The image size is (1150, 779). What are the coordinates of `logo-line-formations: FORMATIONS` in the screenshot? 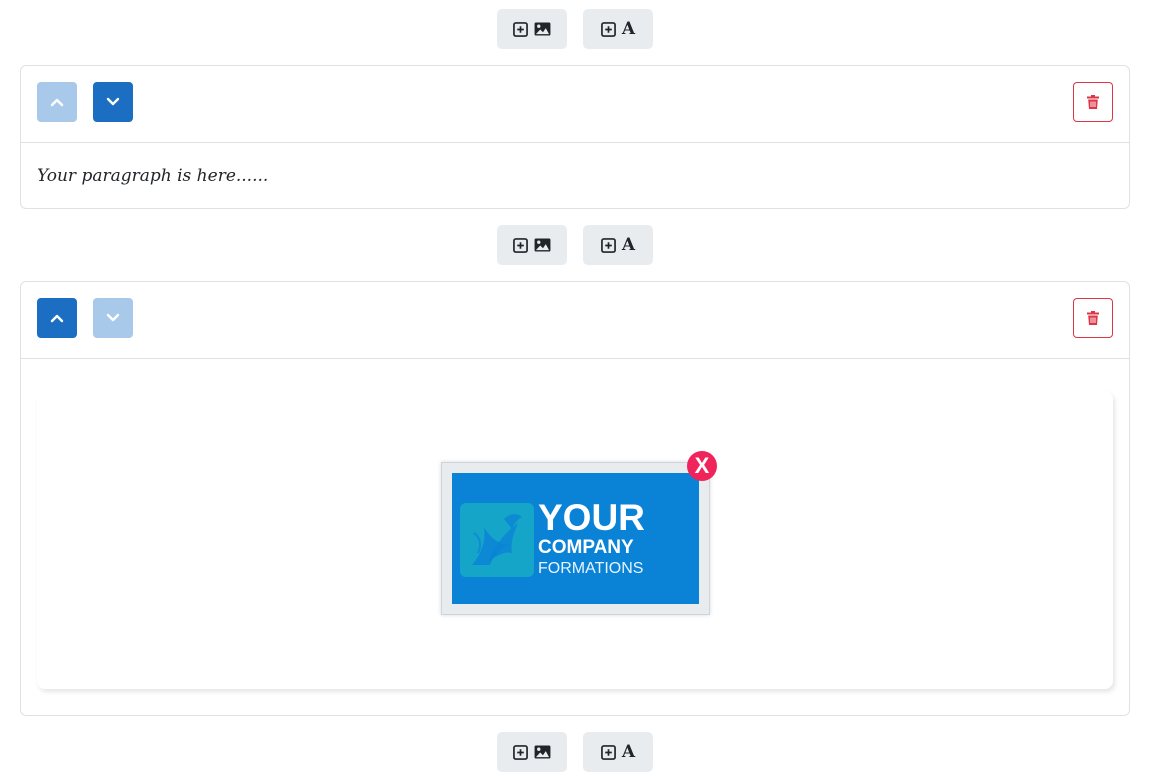 It's located at (591, 568).